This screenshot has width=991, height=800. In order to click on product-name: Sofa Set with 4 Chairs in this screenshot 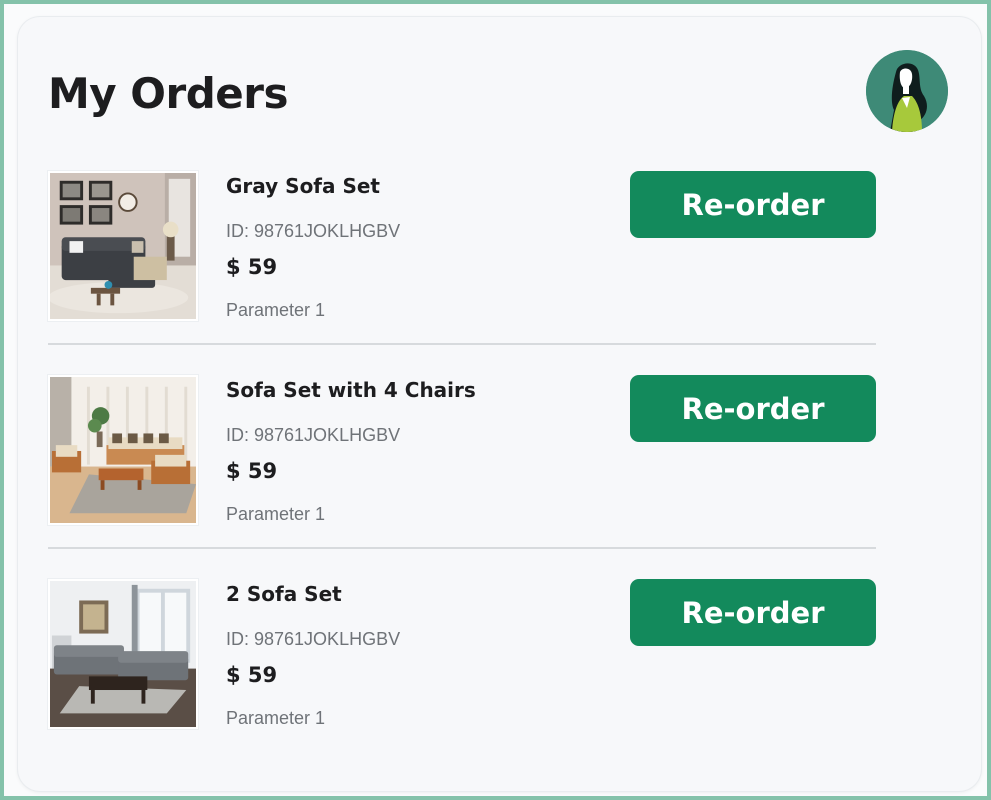, I will do `click(351, 390)`.